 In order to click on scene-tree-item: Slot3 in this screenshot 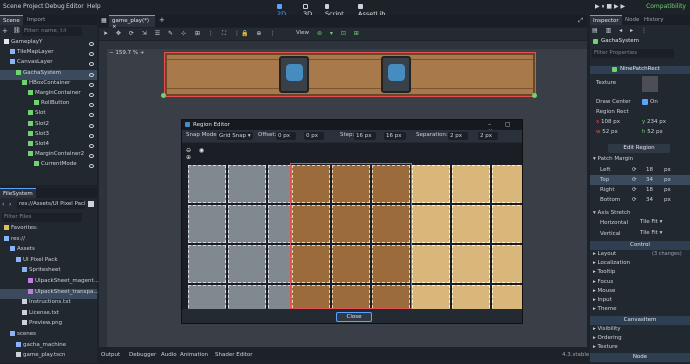, I will do `click(48, 135)`.